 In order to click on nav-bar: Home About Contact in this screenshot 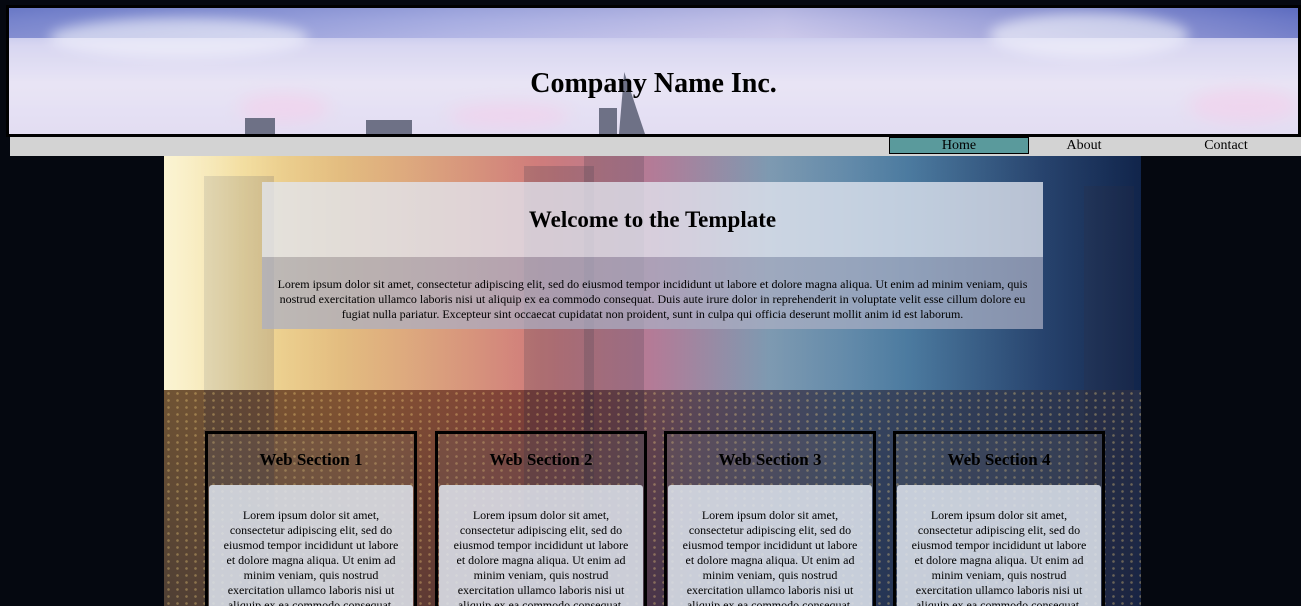, I will do `click(655, 145)`.